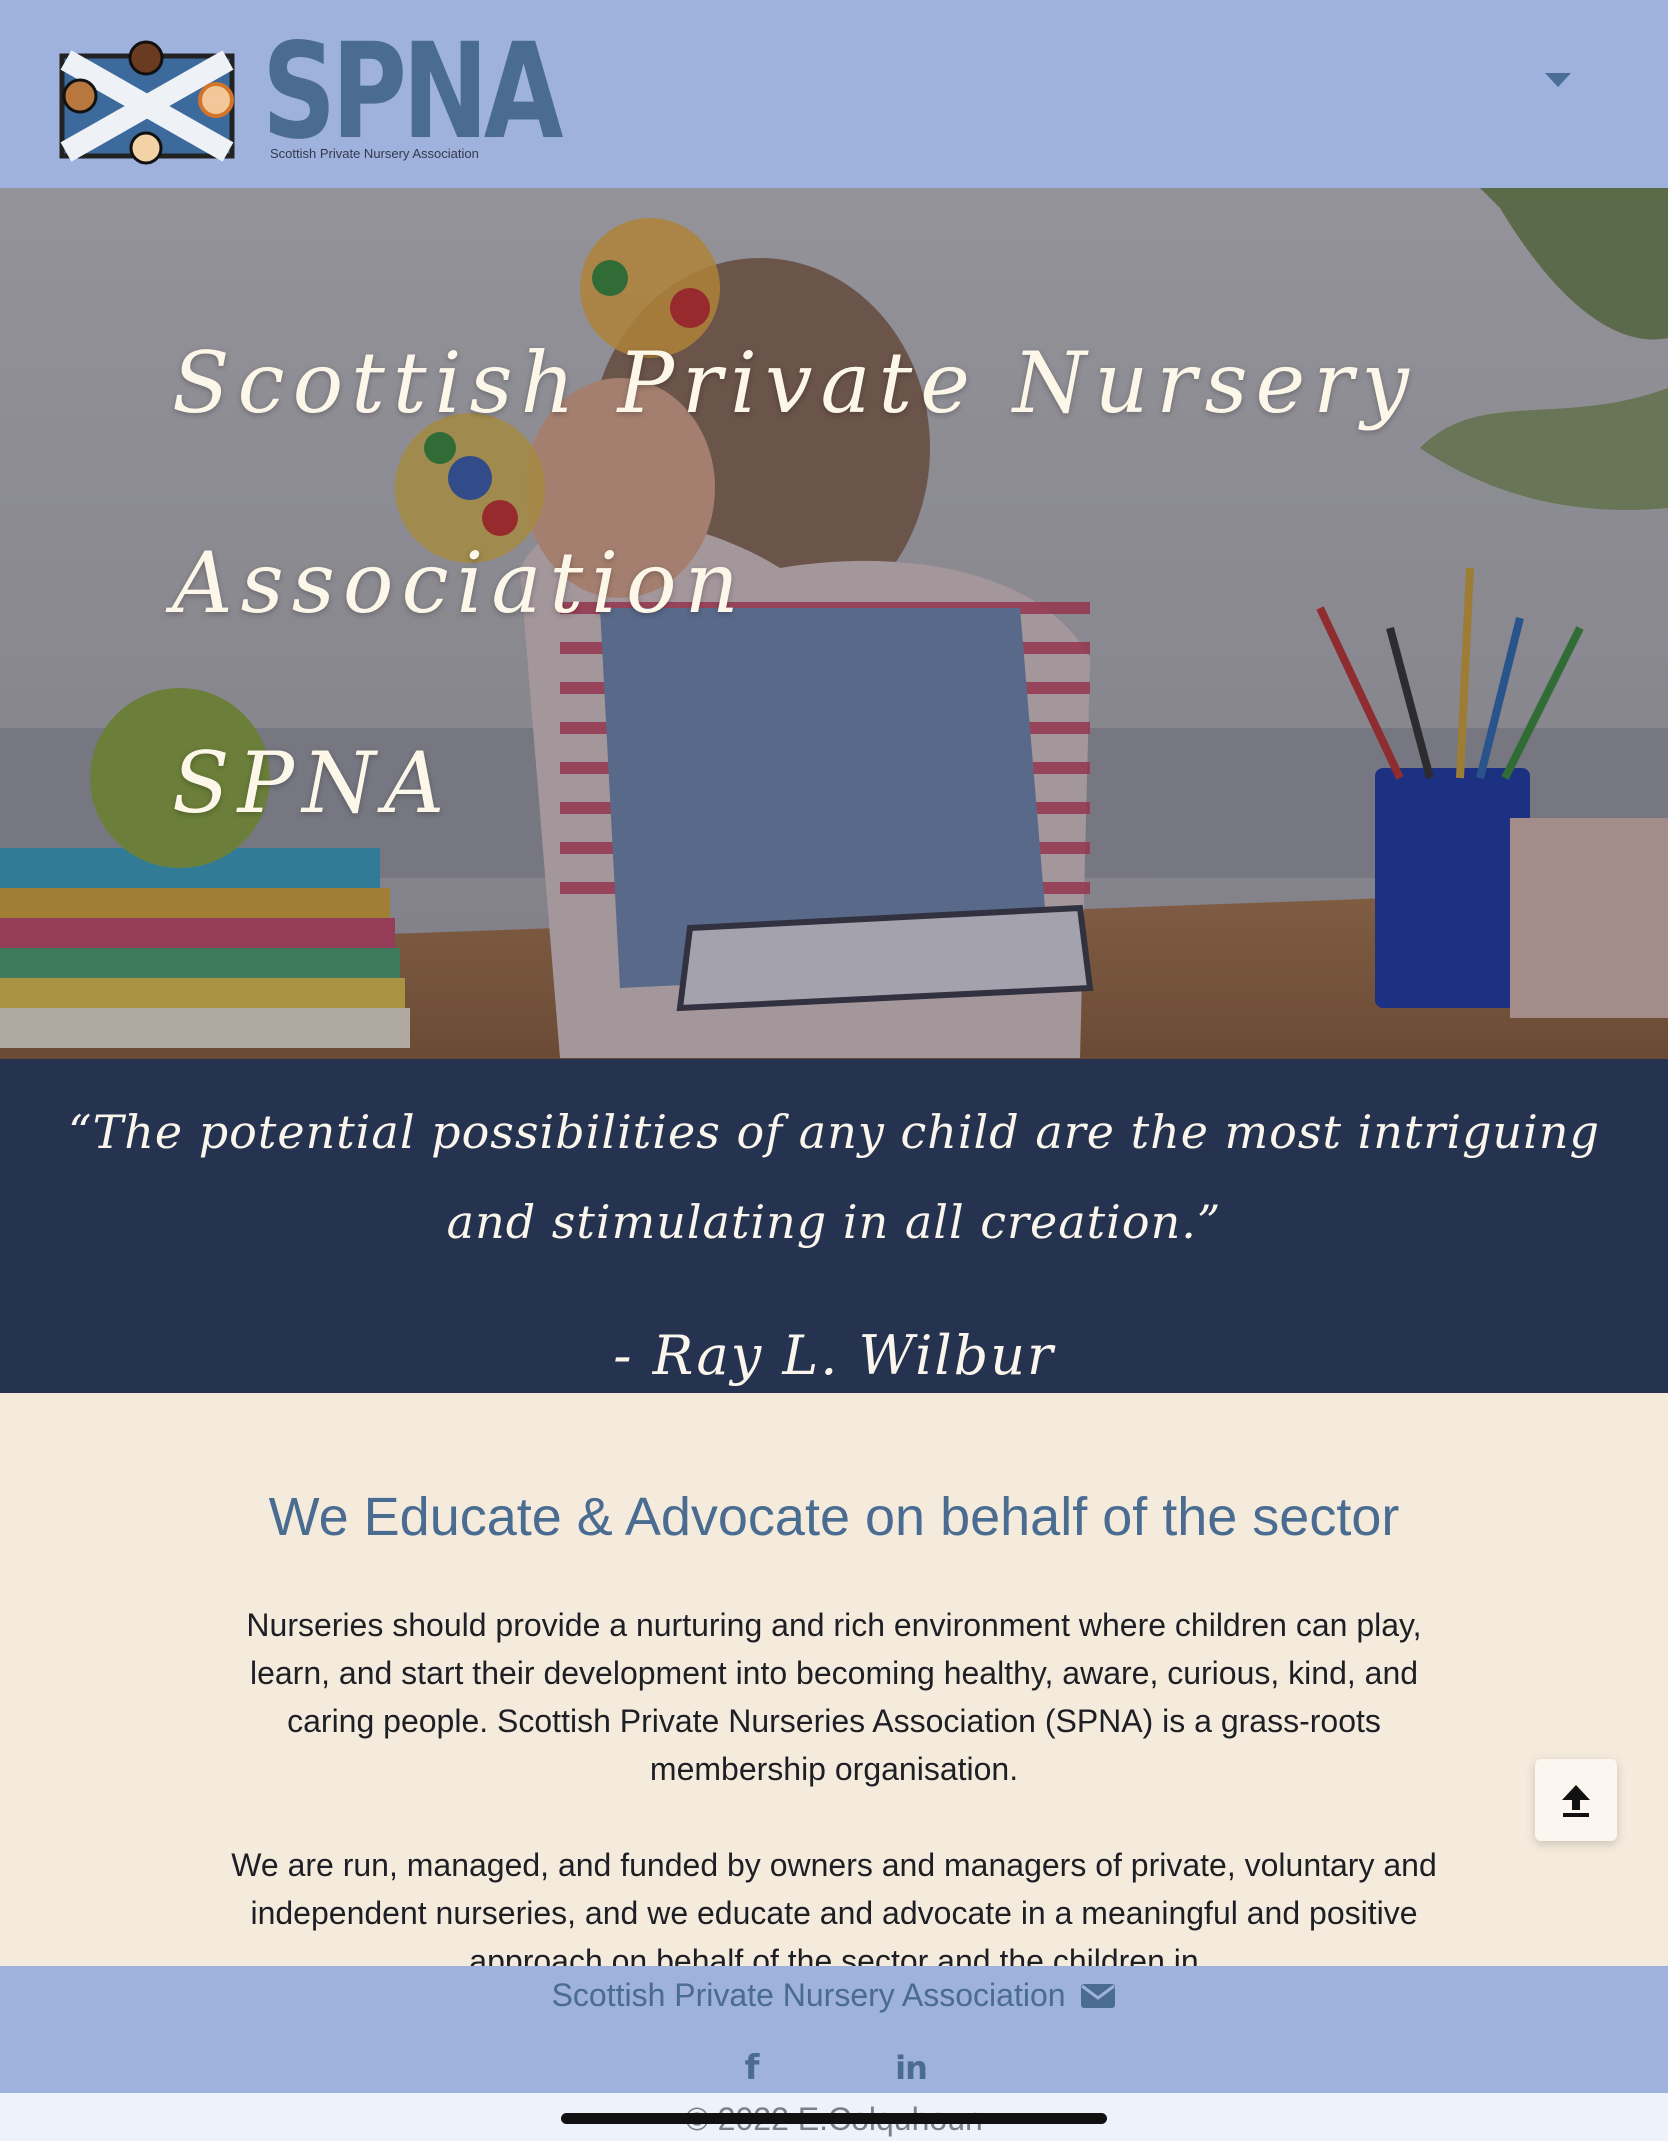 The image size is (1668, 2141). Describe the element at coordinates (147, 102) in the screenshot. I see `logo-flag-icon` at that location.